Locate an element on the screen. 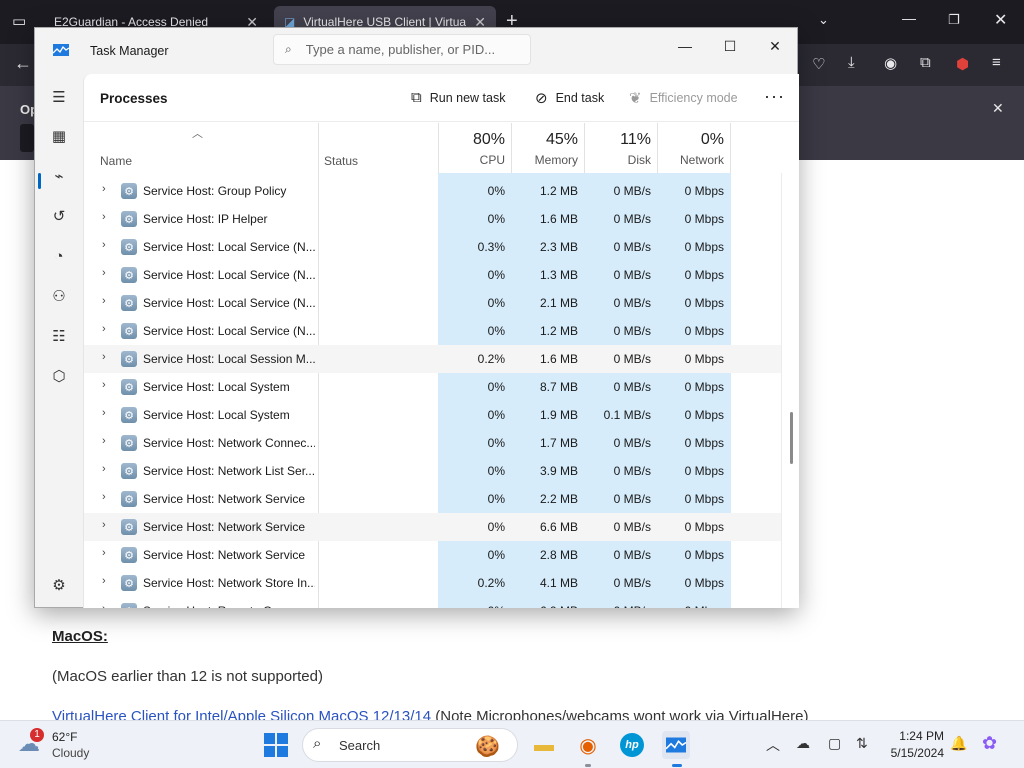 This screenshot has height=768, width=1024. memory-usage-percent: 45% is located at coordinates (544, 140).